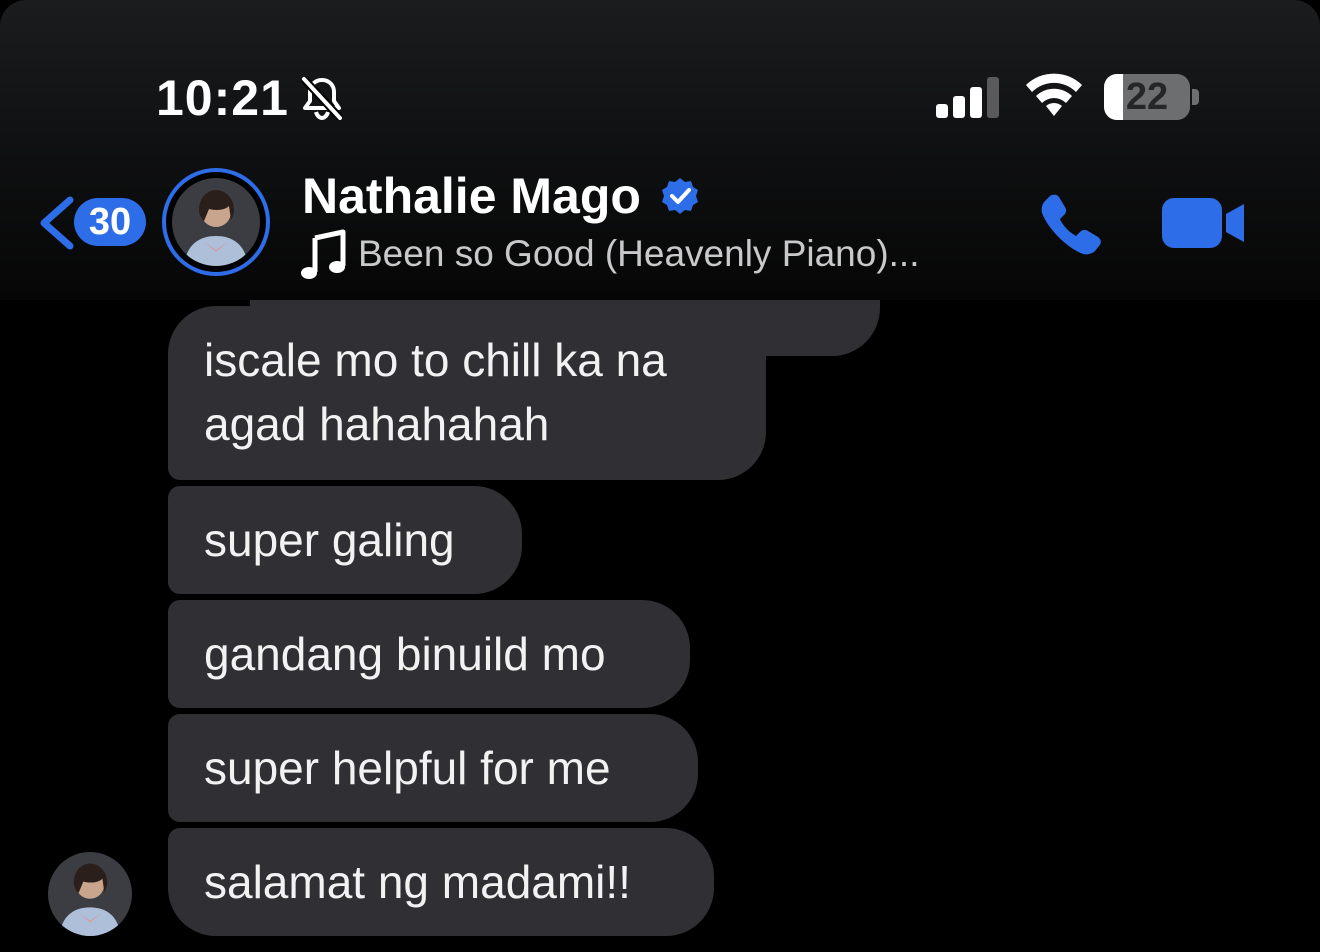 This screenshot has height=952, width=1320. What do you see at coordinates (441, 882) in the screenshot?
I see `message-bubble: salamat ng madami!!` at bounding box center [441, 882].